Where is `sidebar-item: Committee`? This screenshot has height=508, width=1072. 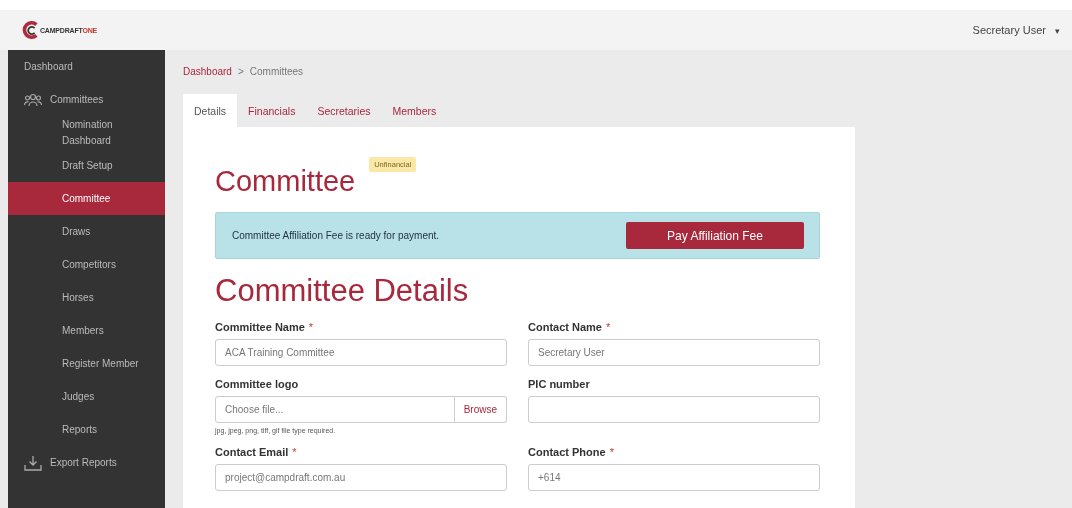 sidebar-item: Committee is located at coordinates (86, 198).